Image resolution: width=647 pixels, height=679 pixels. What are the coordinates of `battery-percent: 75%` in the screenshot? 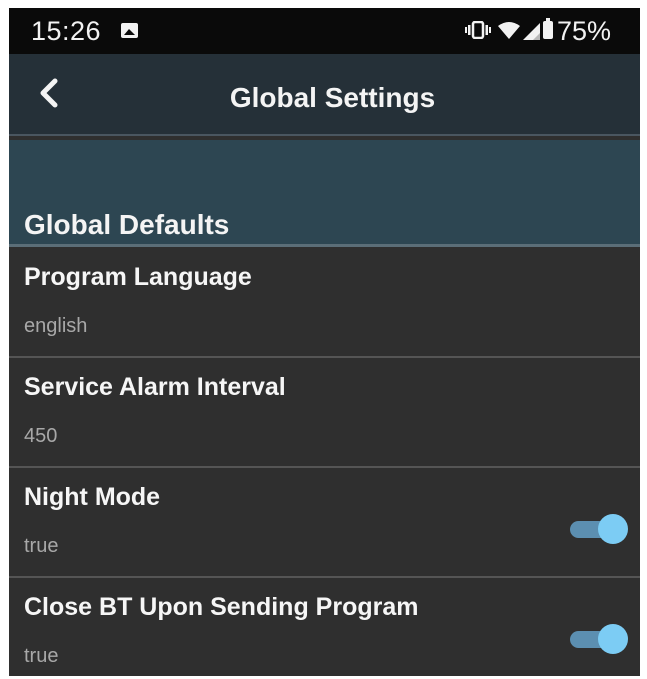 It's located at (584, 31).